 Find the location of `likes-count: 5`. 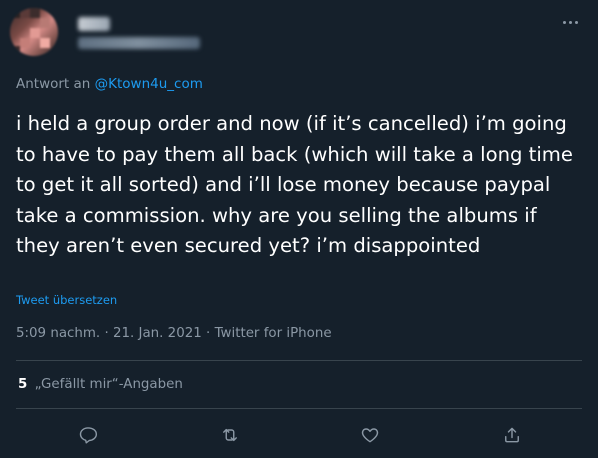

likes-count: 5 is located at coordinates (23, 384).